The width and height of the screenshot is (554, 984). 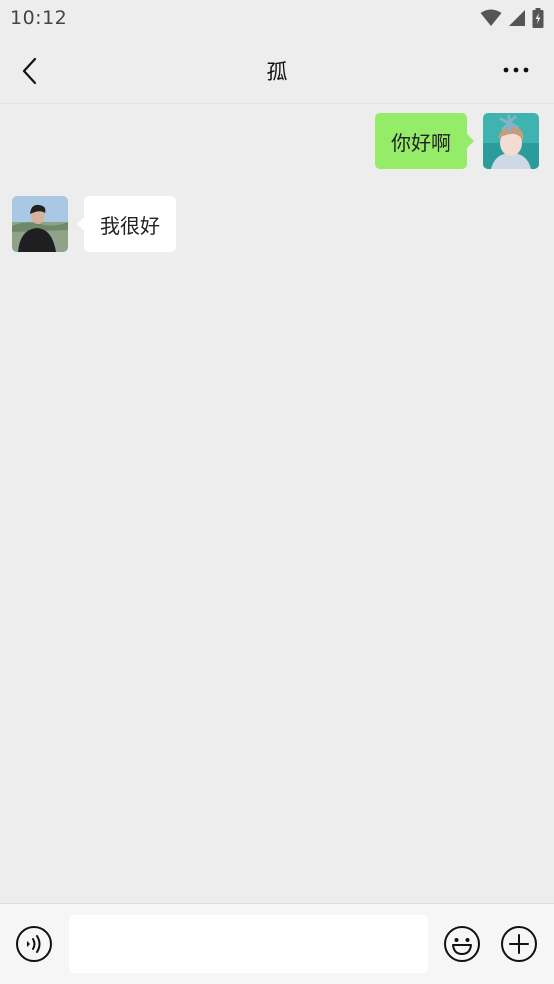 I want to click on message-incoming: 我很好, so click(x=277, y=224).